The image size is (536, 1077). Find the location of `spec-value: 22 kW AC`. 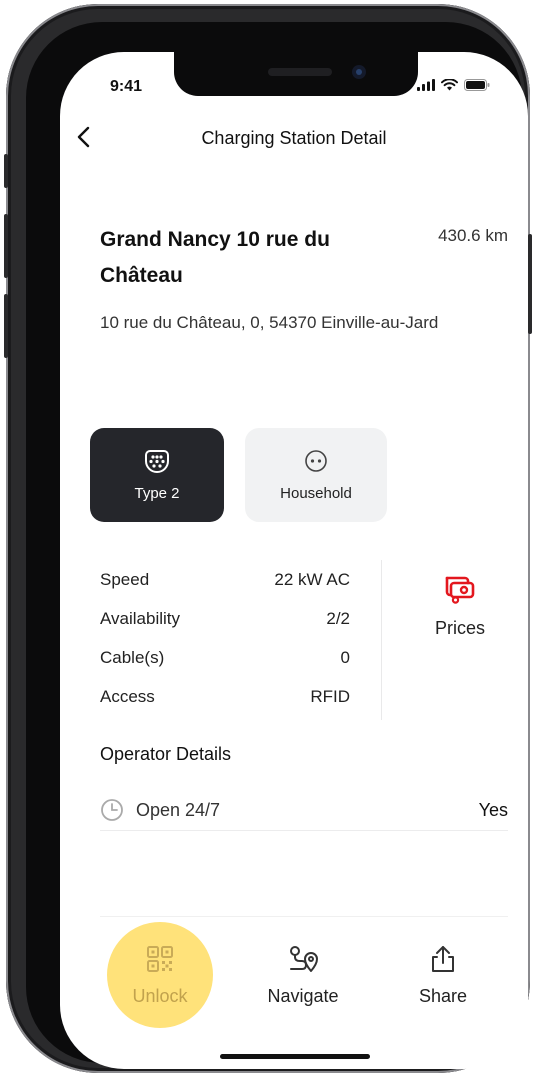

spec-value: 22 kW AC is located at coordinates (312, 579).